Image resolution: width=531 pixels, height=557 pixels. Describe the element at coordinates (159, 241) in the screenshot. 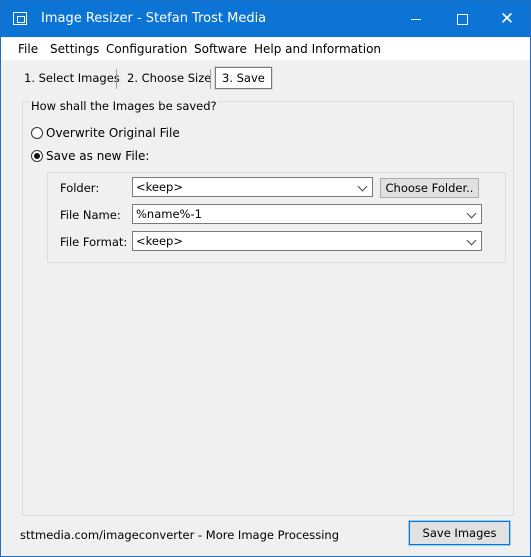

I see `file-format-value: <keep>` at that location.